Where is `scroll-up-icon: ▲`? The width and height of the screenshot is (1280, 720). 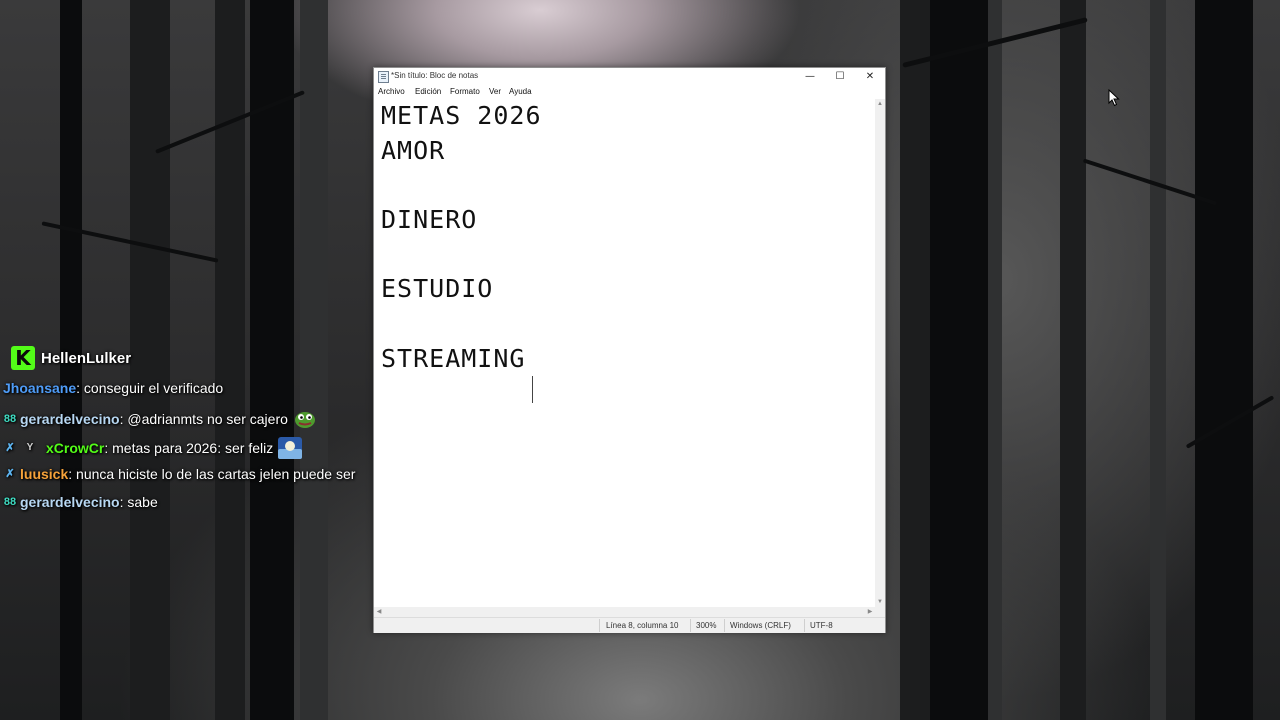 scroll-up-icon: ▲ is located at coordinates (880, 104).